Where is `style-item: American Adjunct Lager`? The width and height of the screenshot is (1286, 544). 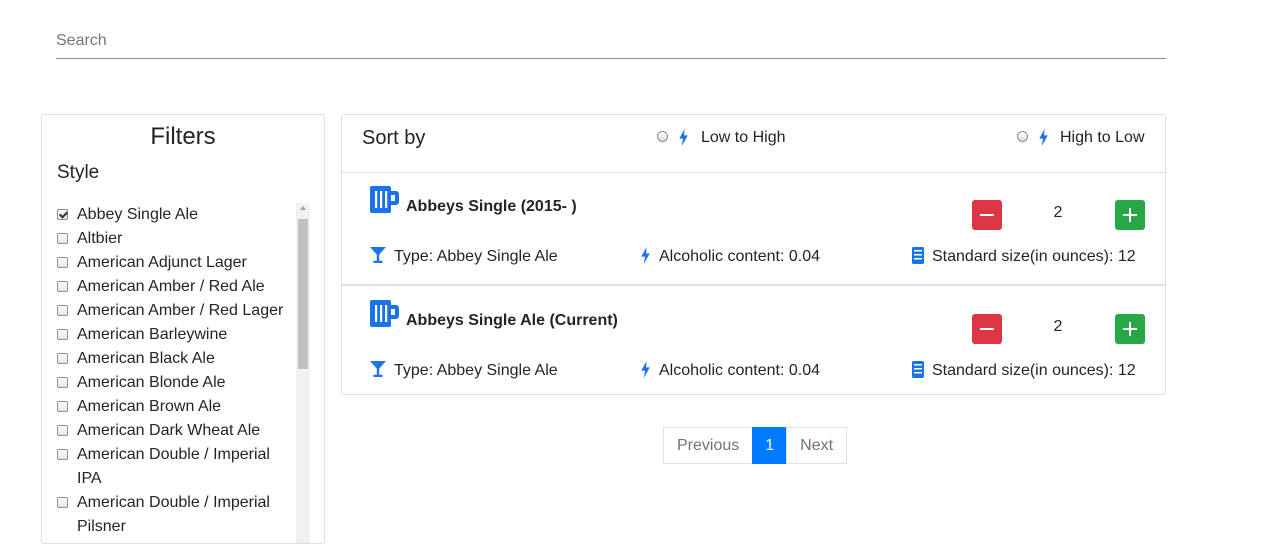 style-item: American Adjunct Lager is located at coordinates (169, 263).